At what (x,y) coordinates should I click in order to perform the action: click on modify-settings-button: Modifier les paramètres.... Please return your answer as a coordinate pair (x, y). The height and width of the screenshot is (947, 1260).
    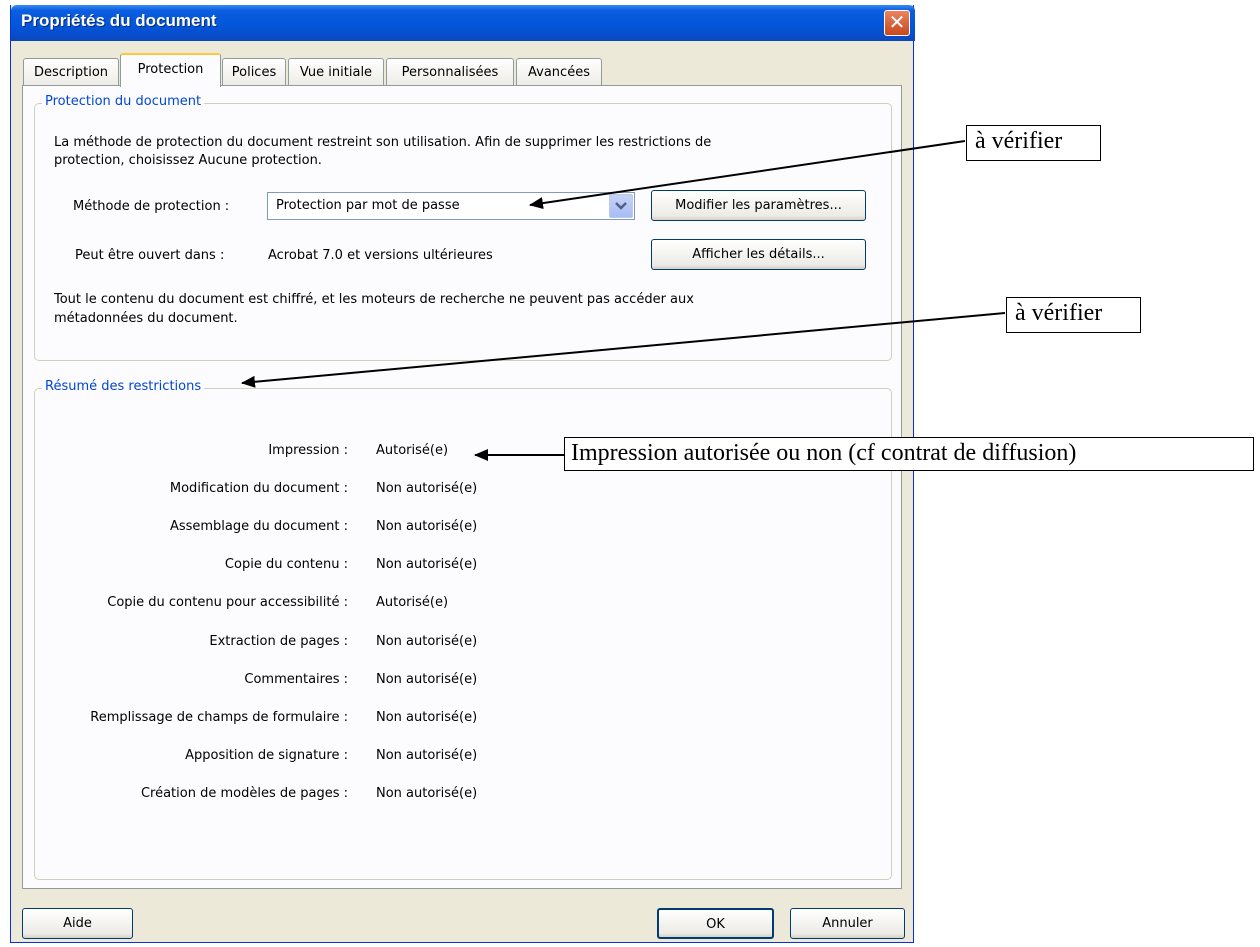
    Looking at the image, I should click on (758, 205).